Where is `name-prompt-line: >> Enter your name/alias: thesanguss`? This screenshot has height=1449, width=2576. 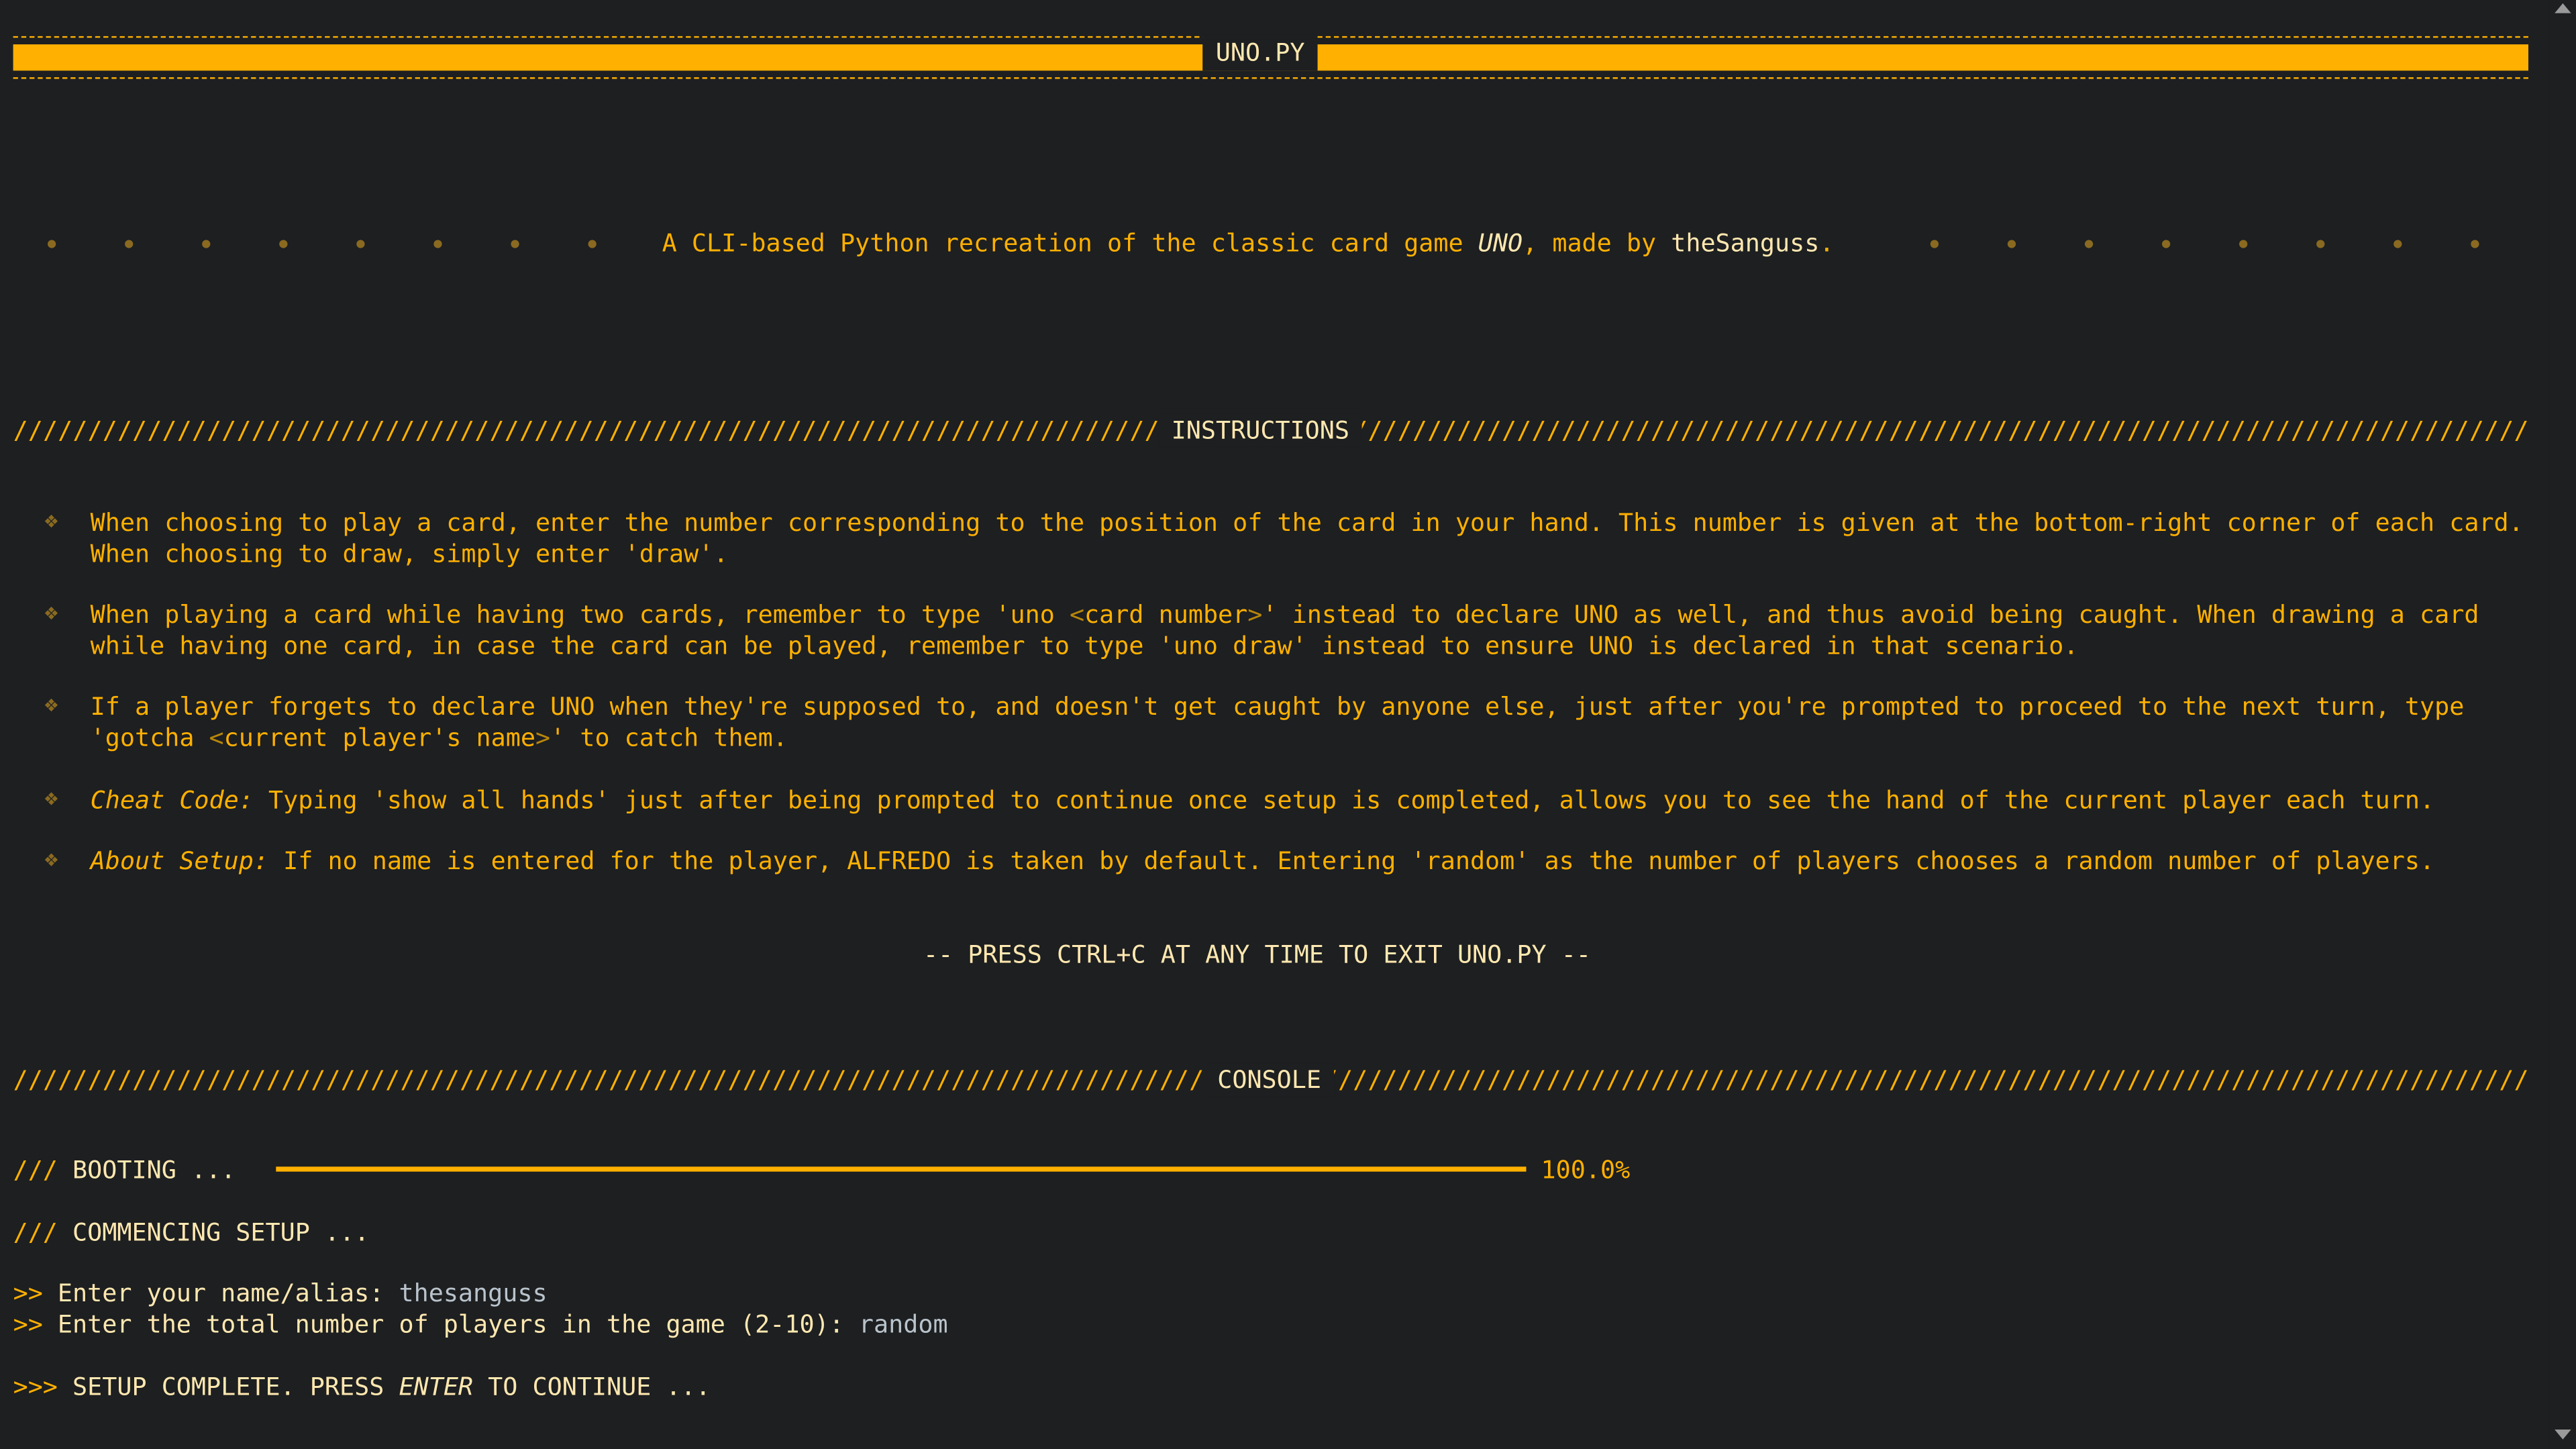 name-prompt-line: >> Enter your name/alias: thesanguss is located at coordinates (280, 1293).